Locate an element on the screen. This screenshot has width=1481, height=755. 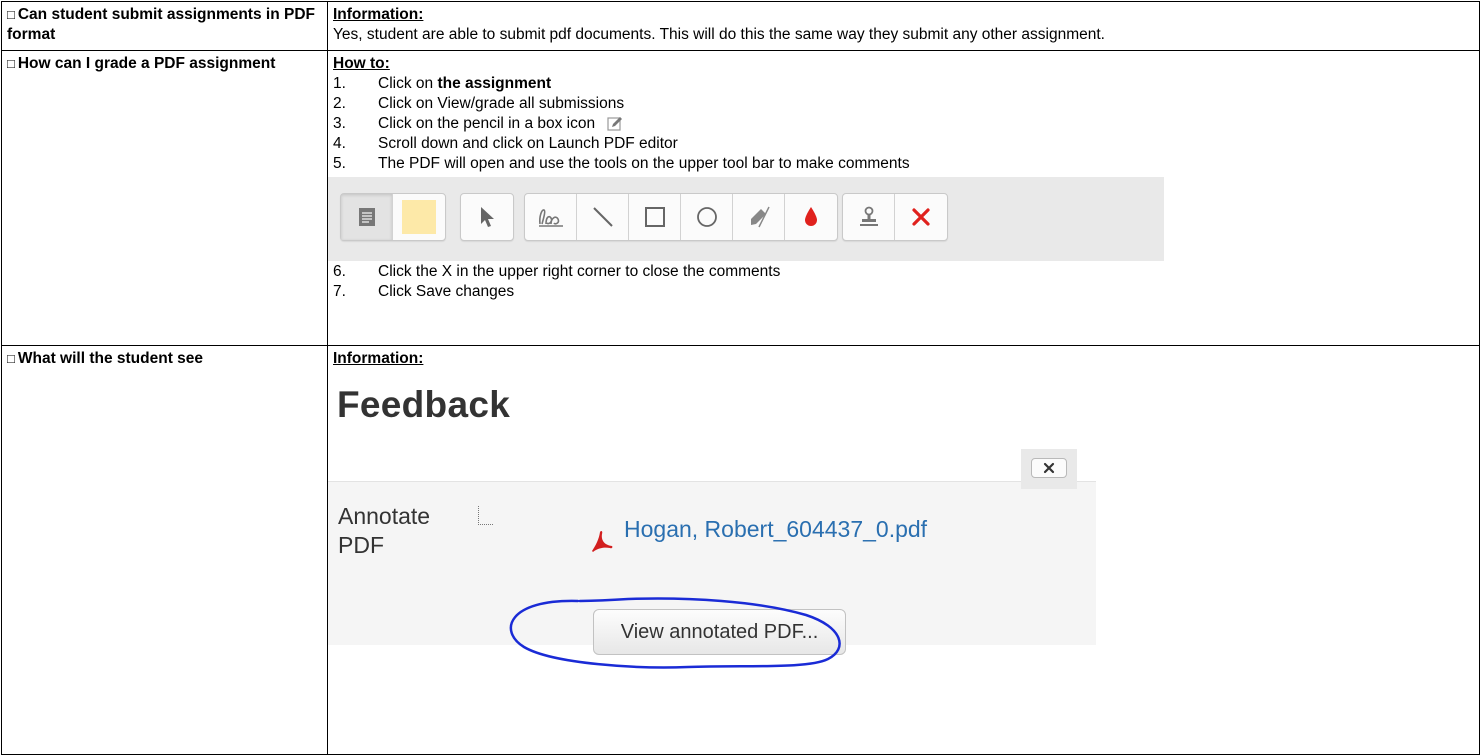
stamp-icon is located at coordinates (869, 217).